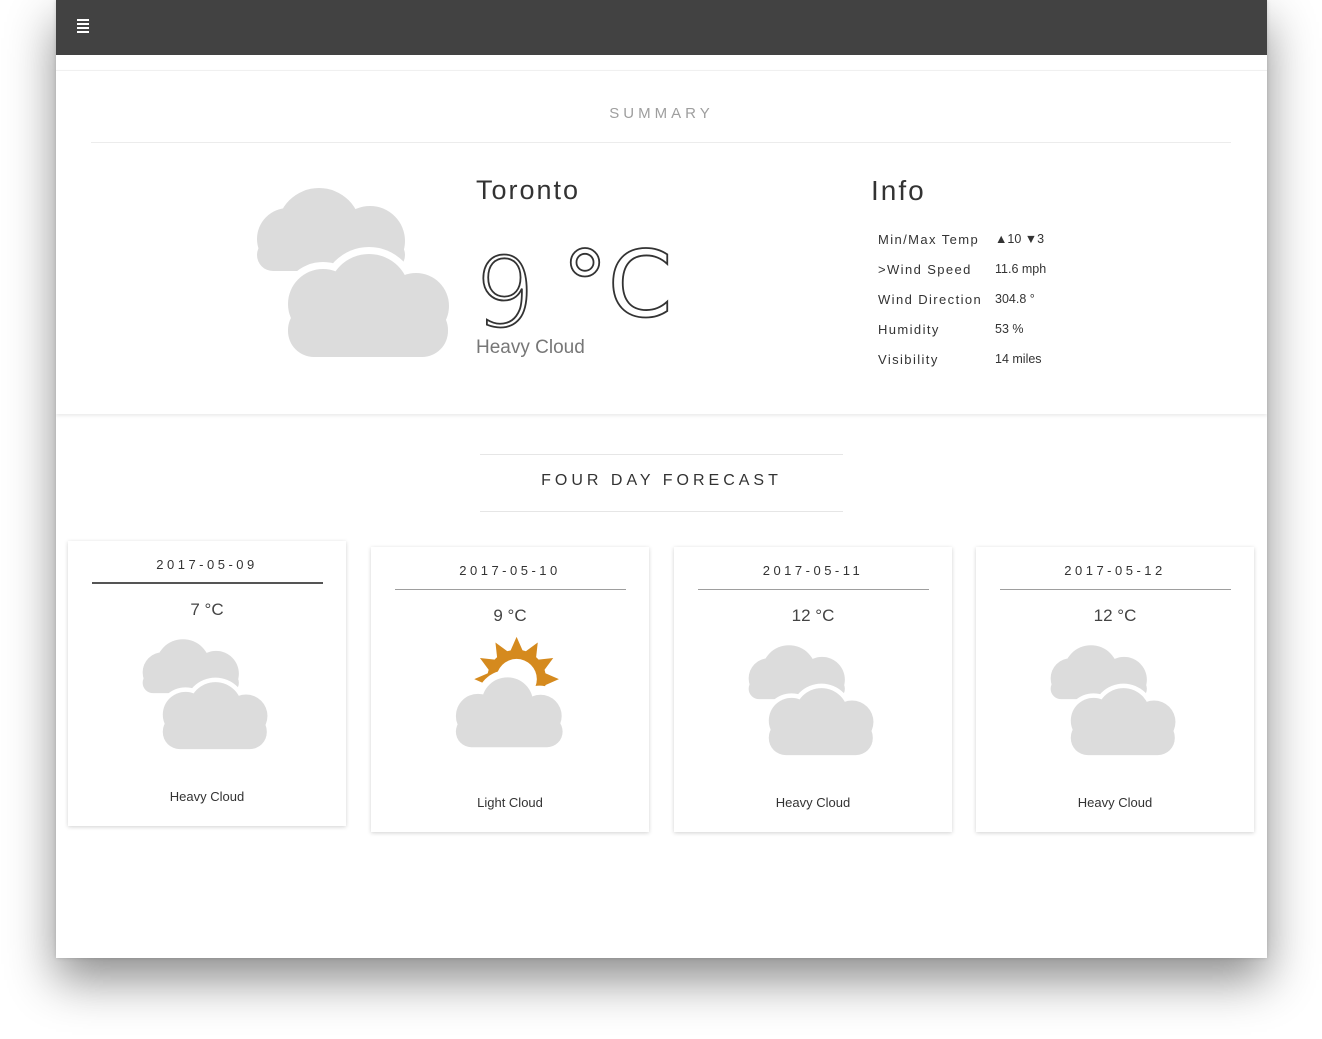  I want to click on forecast-date: 2017-05-11, so click(813, 570).